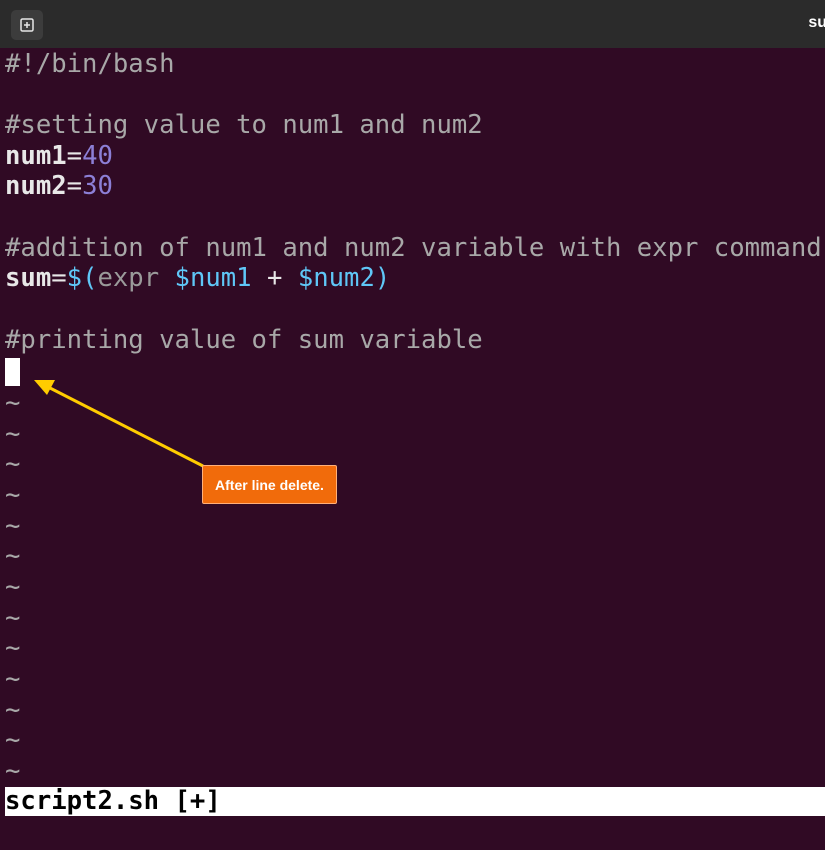 This screenshot has height=850, width=825. I want to click on code-line-num2: num2=30, so click(59, 186).